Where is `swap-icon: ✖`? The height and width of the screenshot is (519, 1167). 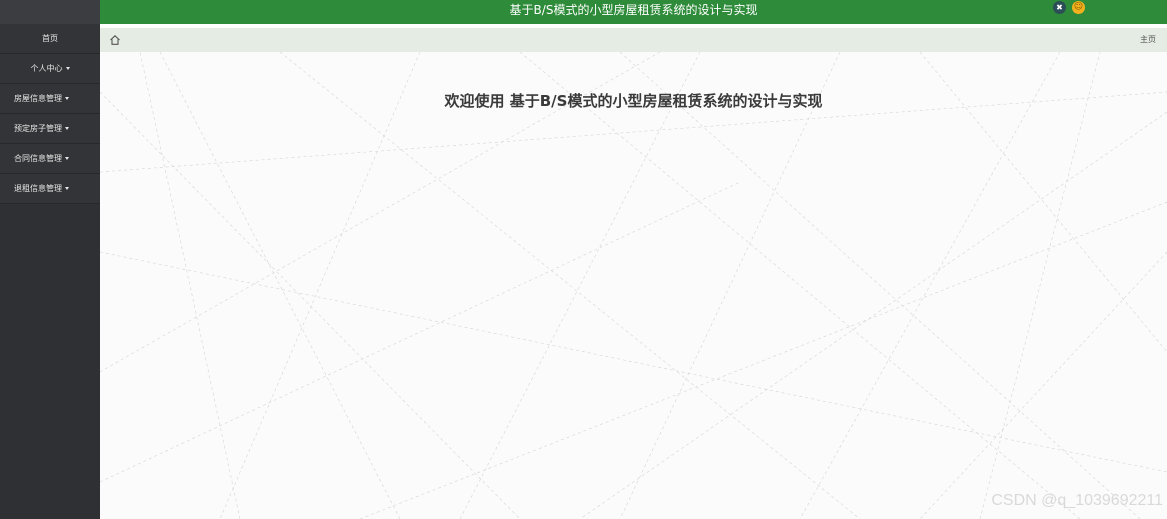 swap-icon: ✖ is located at coordinates (1059, 7).